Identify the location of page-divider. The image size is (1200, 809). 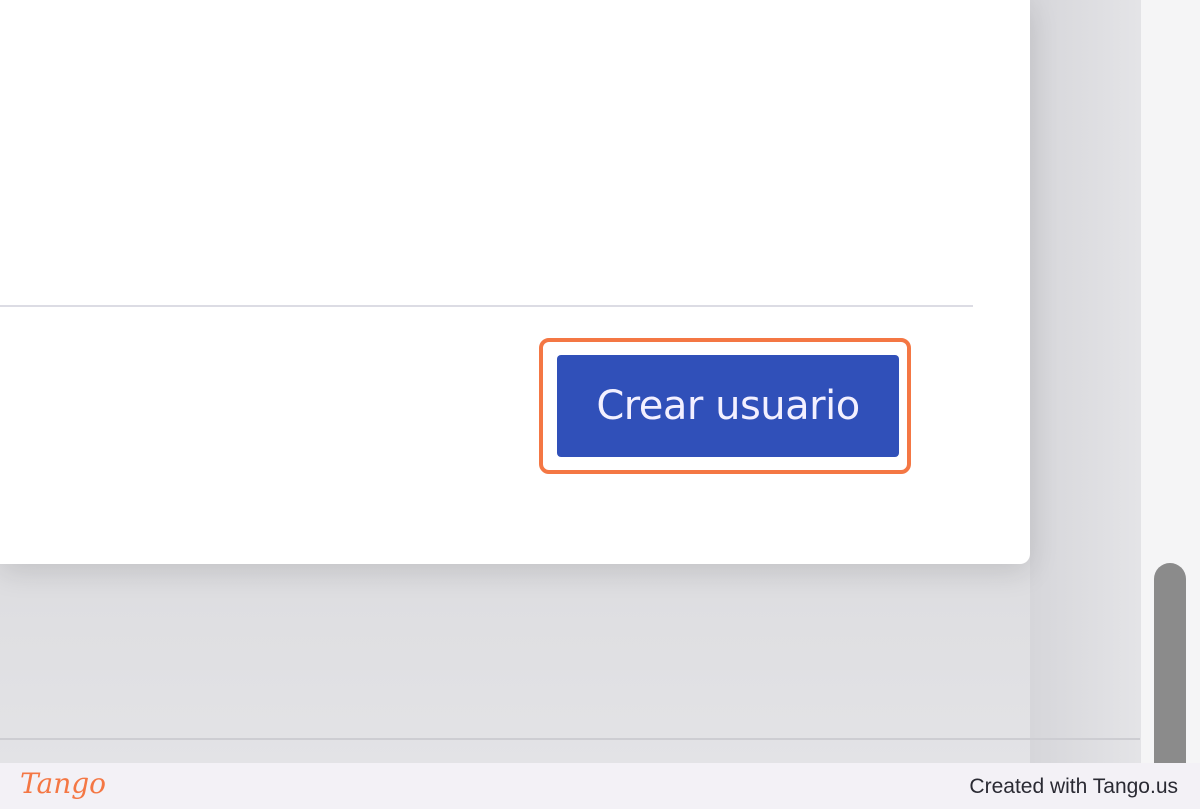
(570, 739).